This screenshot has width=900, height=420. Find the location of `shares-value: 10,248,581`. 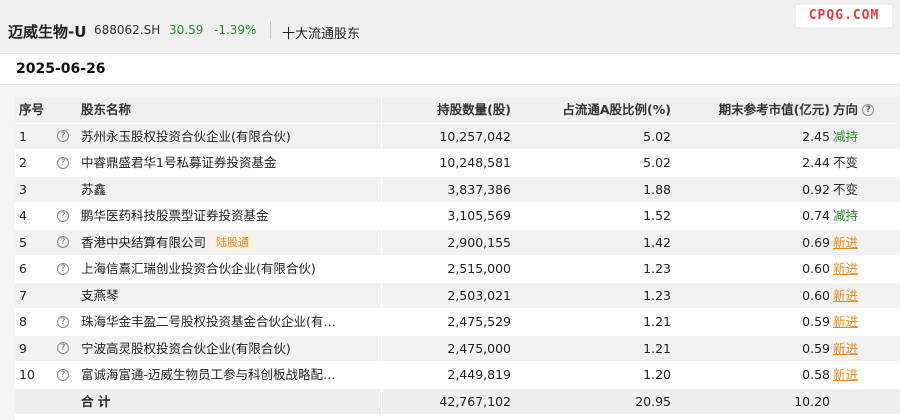

shares-value: 10,248,581 is located at coordinates (475, 162).